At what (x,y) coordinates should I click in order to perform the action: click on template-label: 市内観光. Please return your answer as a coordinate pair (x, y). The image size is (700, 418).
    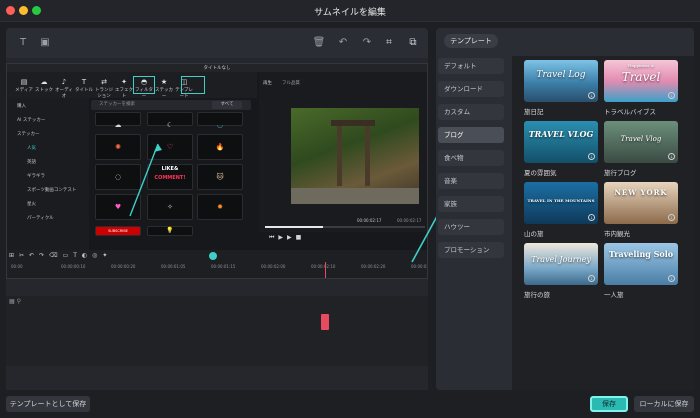
    Looking at the image, I should click on (617, 234).